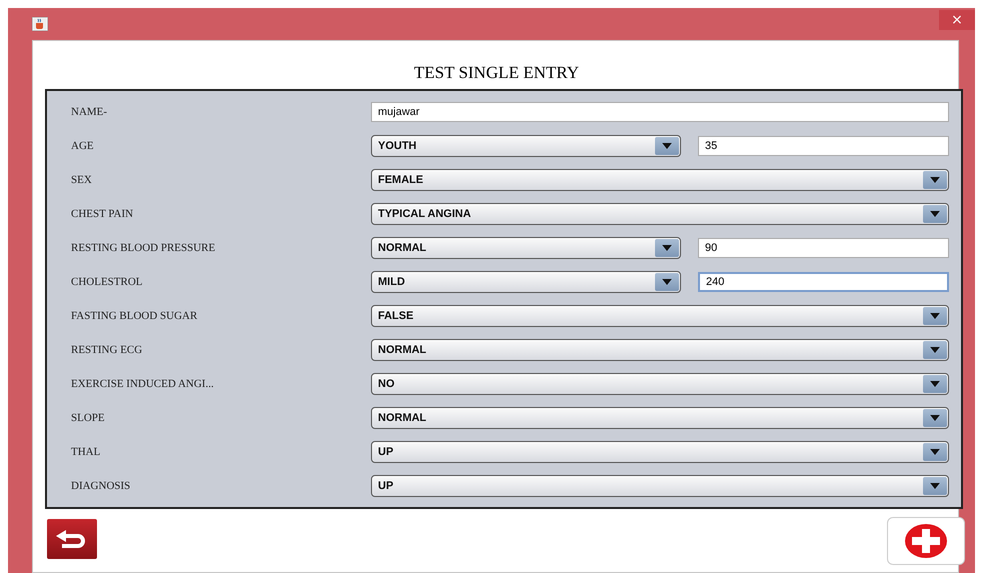 The width and height of the screenshot is (984, 573). Describe the element at coordinates (660, 384) in the screenshot. I see `dropdown: NO` at that location.